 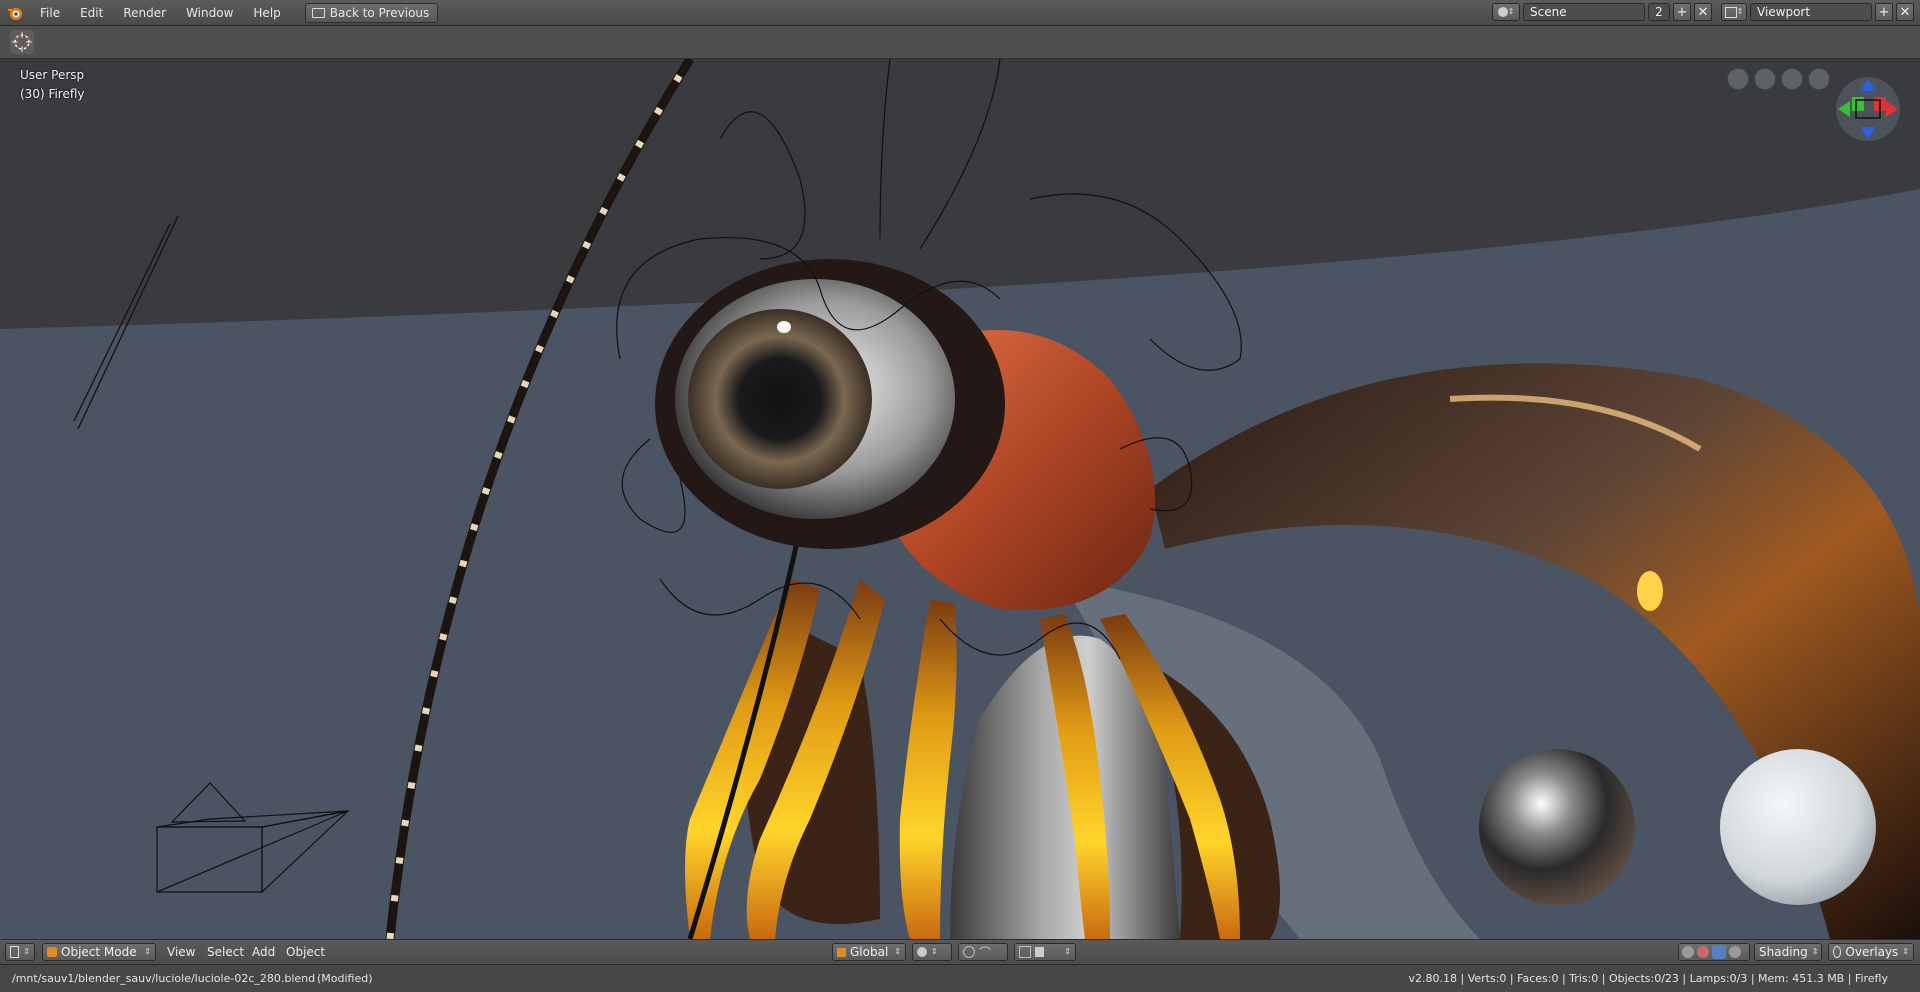 What do you see at coordinates (263, 952) in the screenshot?
I see `menu-add: Add` at bounding box center [263, 952].